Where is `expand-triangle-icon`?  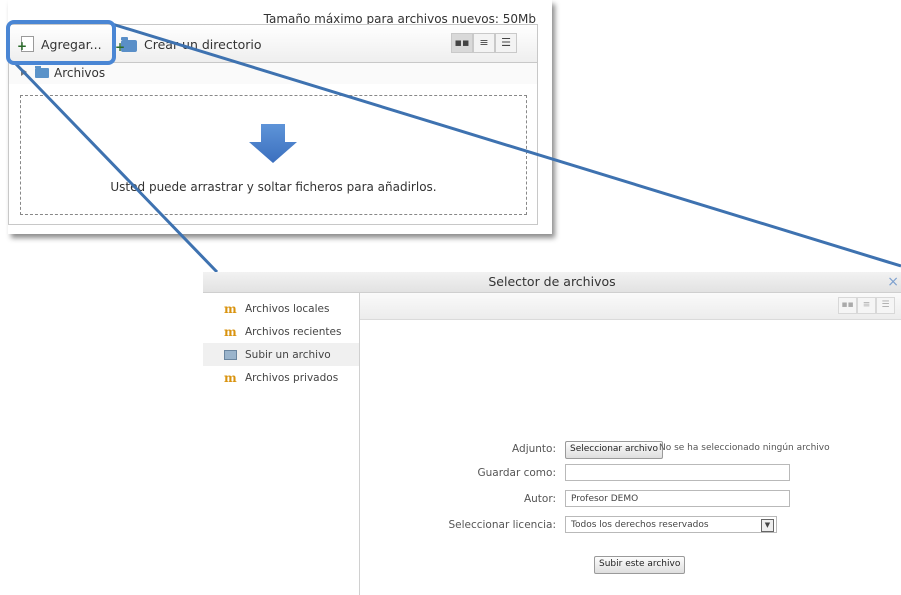 expand-triangle-icon is located at coordinates (24, 72).